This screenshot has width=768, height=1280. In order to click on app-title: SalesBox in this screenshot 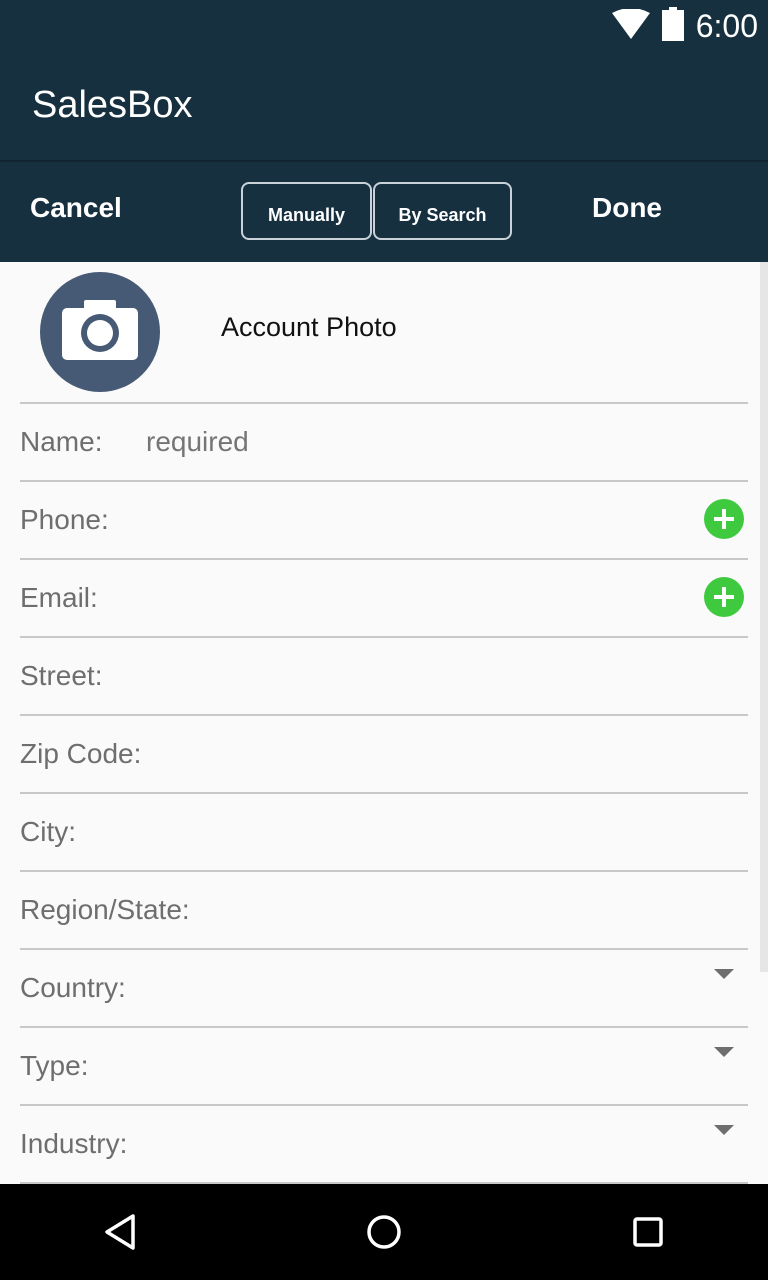, I will do `click(112, 105)`.